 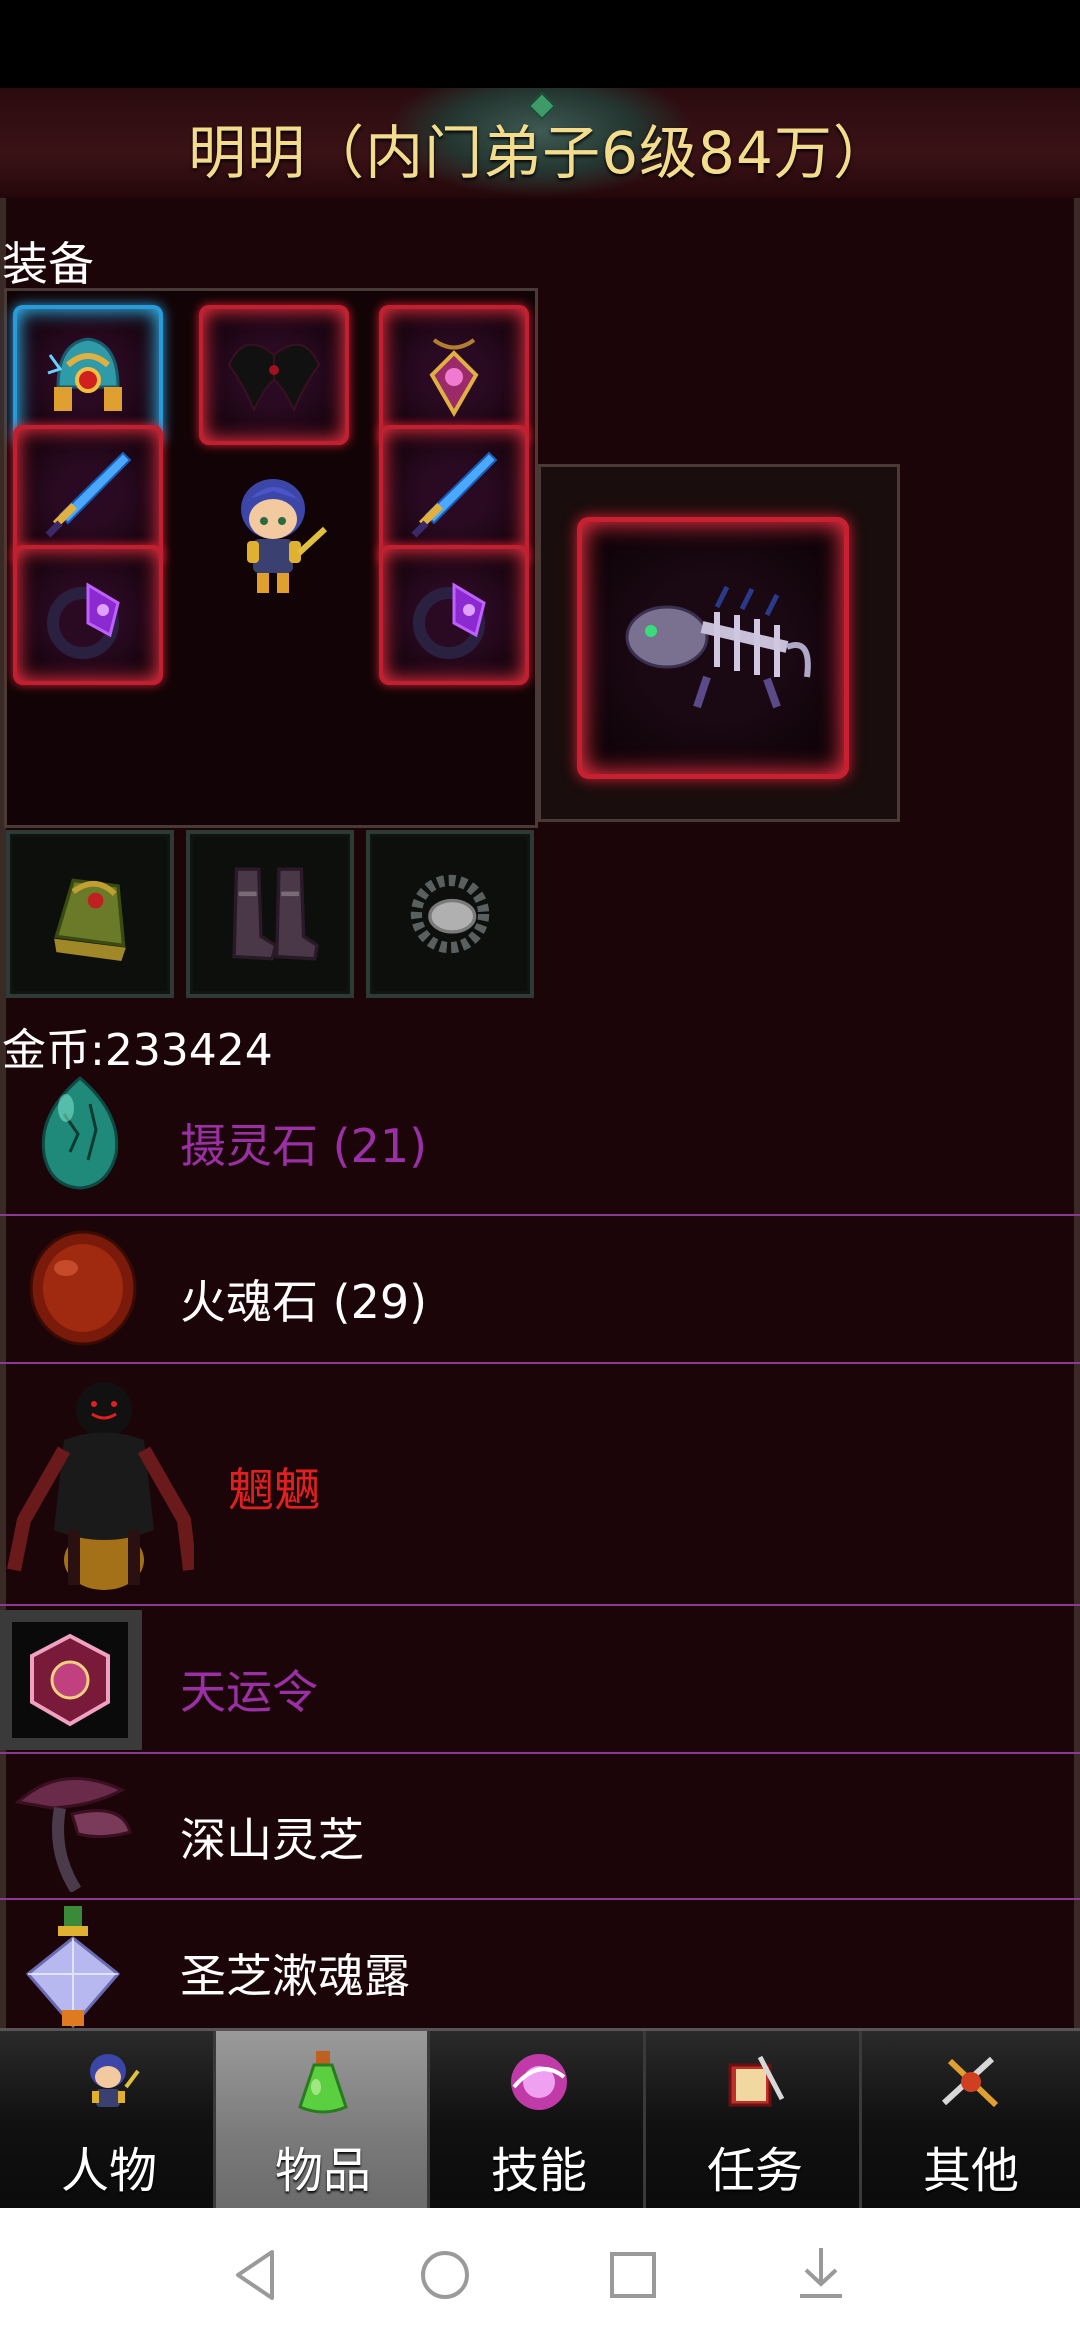 I want to click on token-icon-frame, so click(x=71, y=1680).